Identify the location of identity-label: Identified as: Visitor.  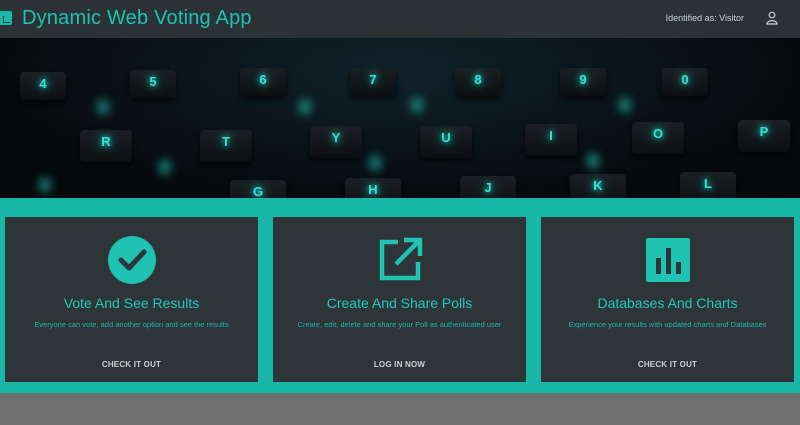
(704, 18).